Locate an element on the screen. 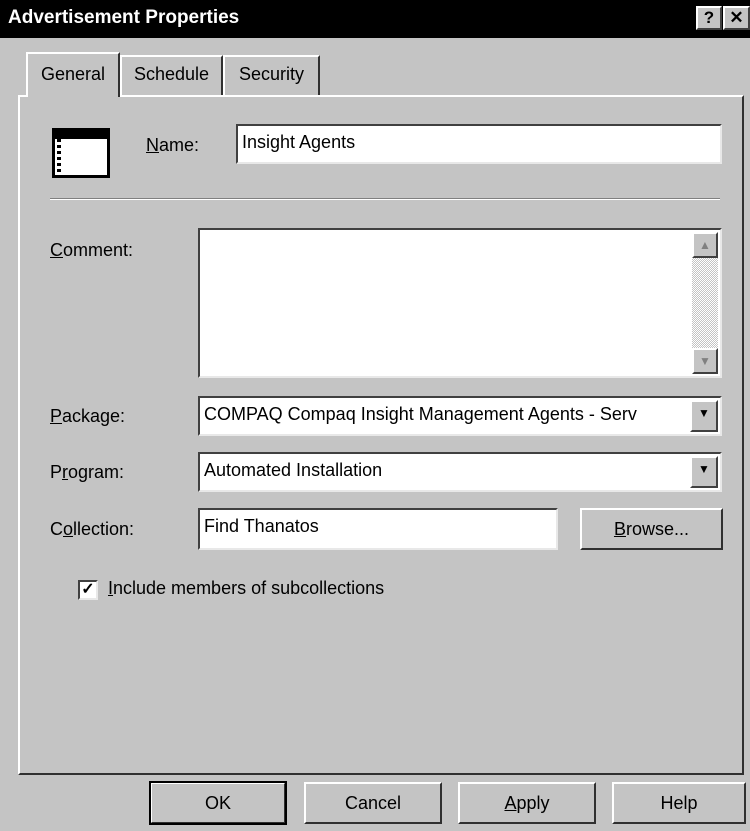 The height and width of the screenshot is (831, 750). name-input: Insight Agents is located at coordinates (479, 144).